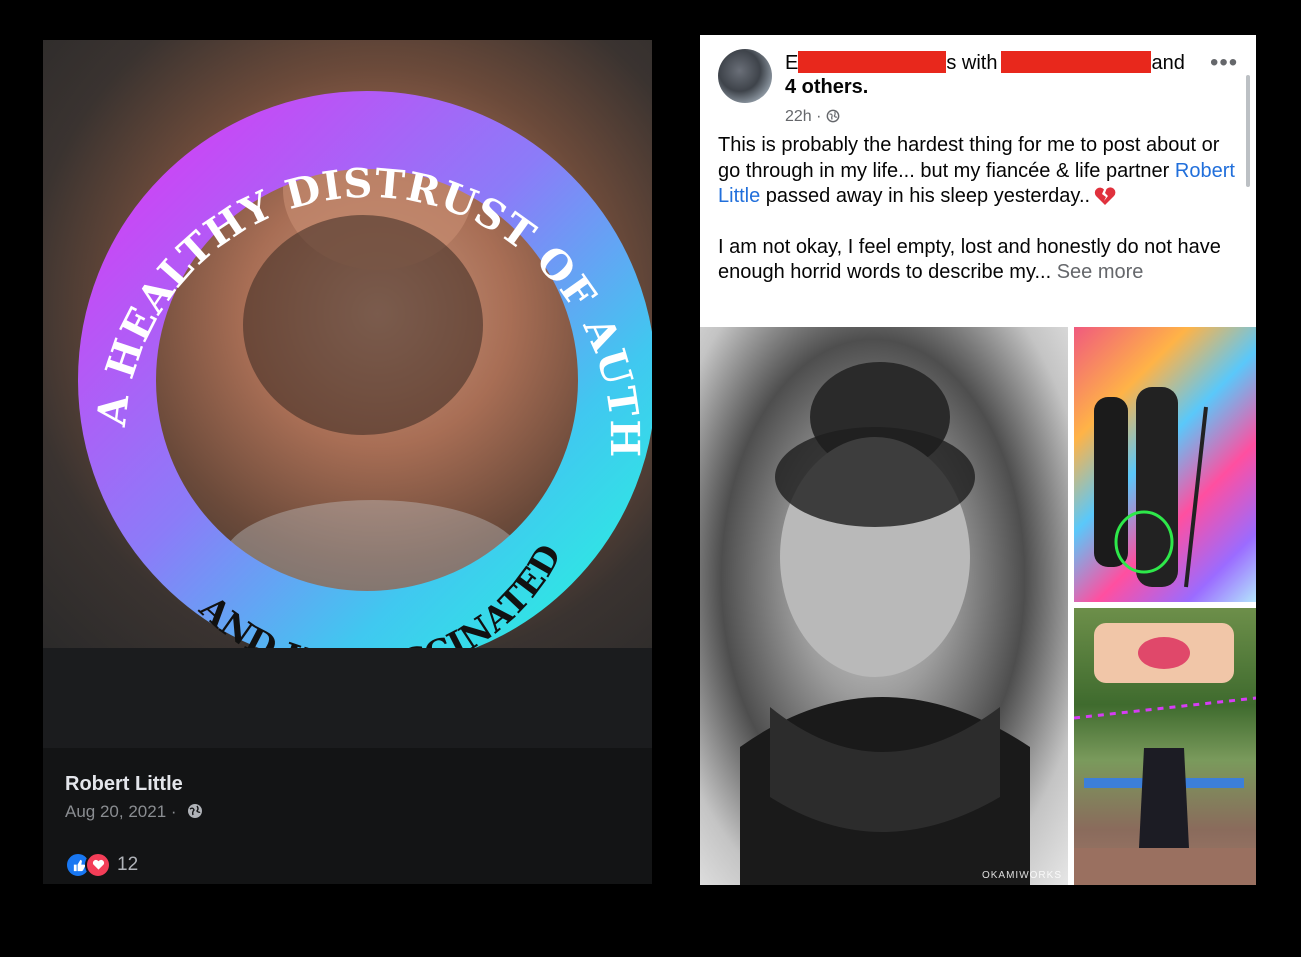 Image resolution: width=1301 pixels, height=957 pixels. I want to click on author-name: Robert Little, so click(124, 784).